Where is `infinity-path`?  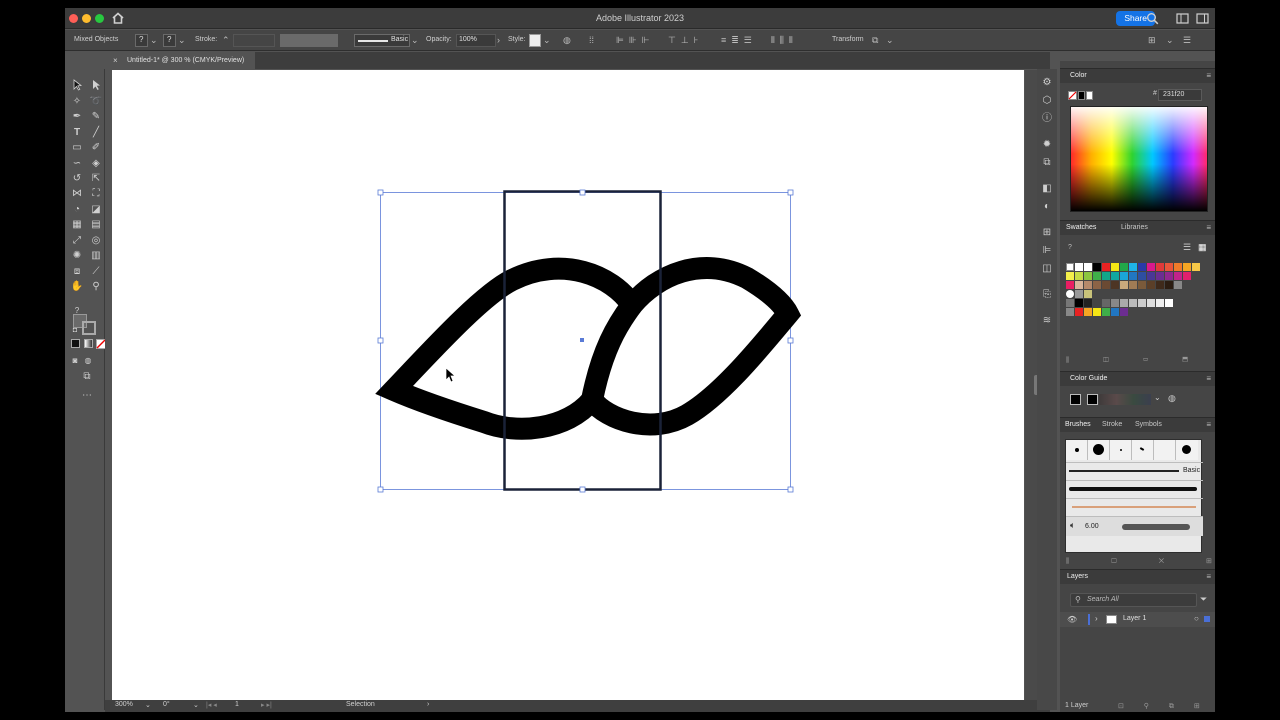 infinity-path is located at coordinates (588, 348).